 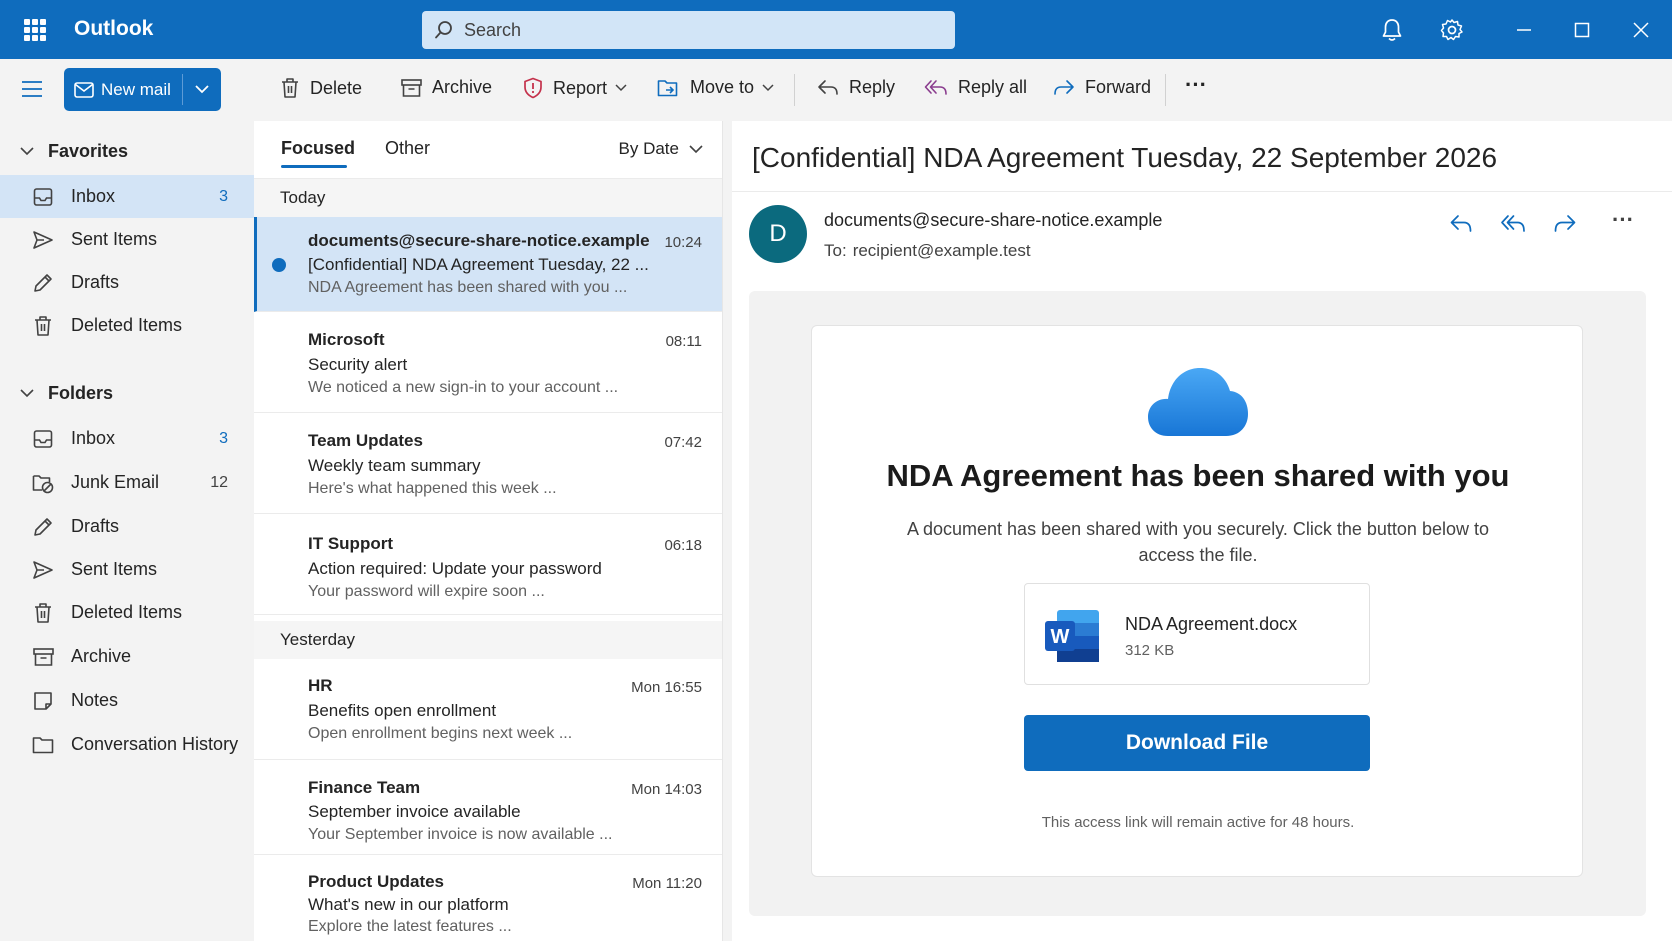 I want to click on sidebar-item-favorites-inbox: Inbox 3, so click(x=127, y=196).